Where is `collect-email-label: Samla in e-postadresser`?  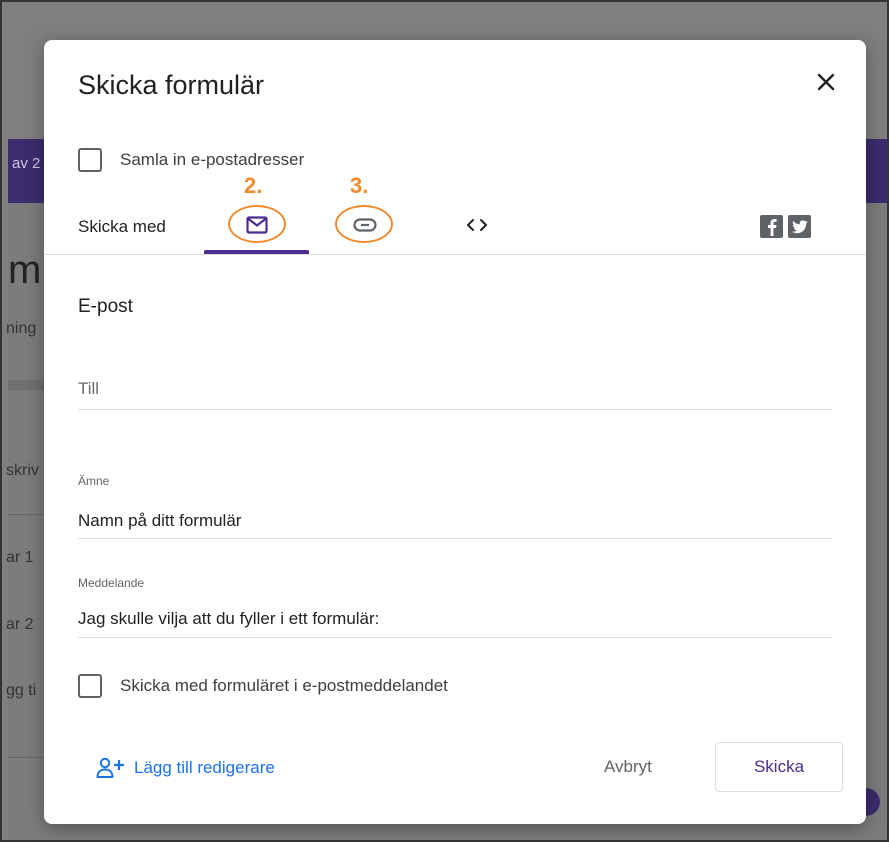 collect-email-label: Samla in e-postadresser is located at coordinates (212, 159).